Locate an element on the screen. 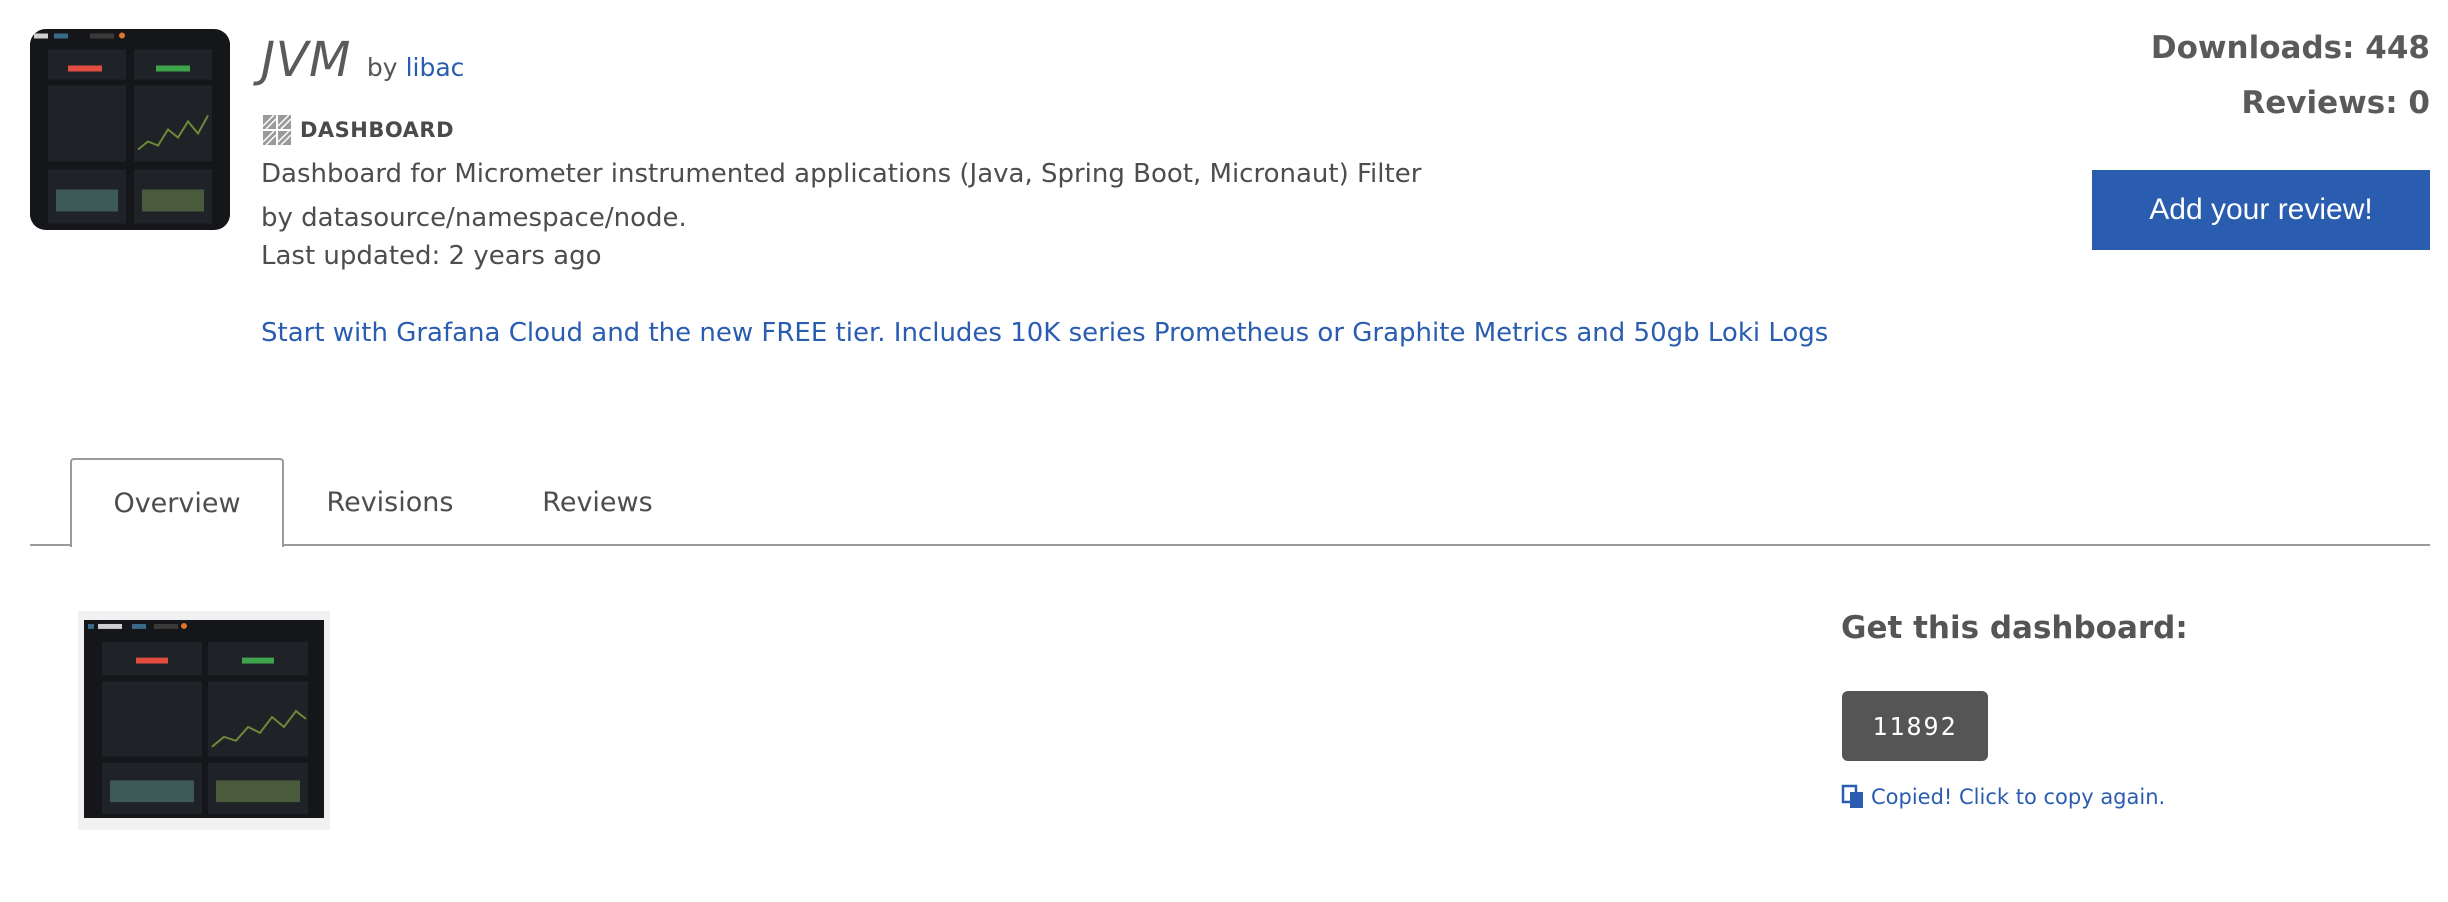 This screenshot has height=902, width=2448. dashboard-id-box: 11892 is located at coordinates (1915, 726).